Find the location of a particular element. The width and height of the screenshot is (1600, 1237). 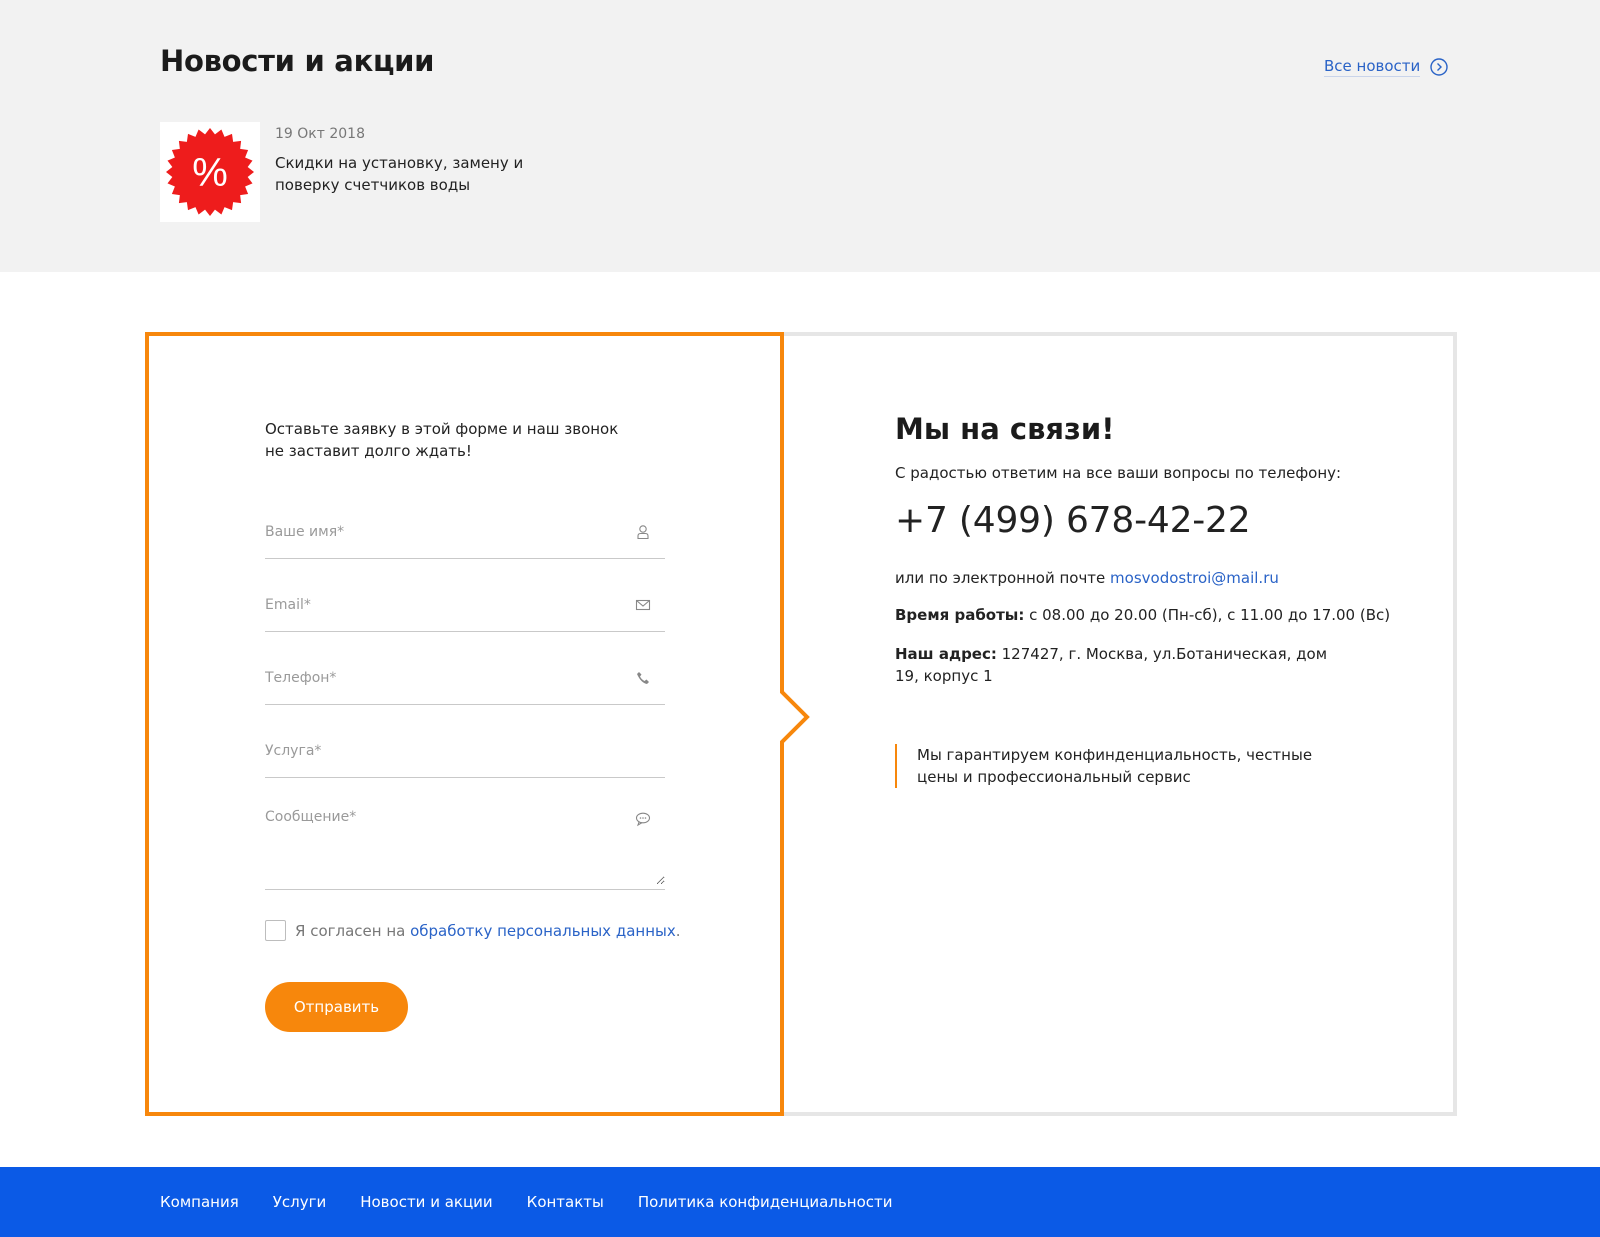

news-title: Новости и акции is located at coordinates (297, 61).